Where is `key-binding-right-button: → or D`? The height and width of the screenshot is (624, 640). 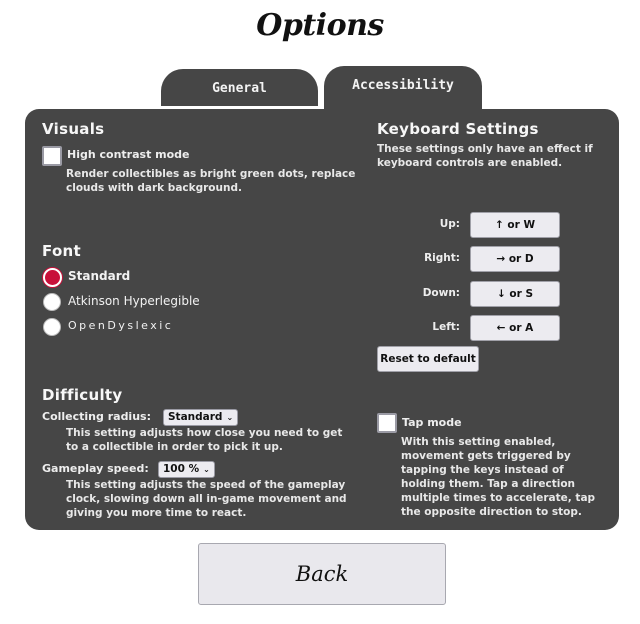
key-binding-right-button: → or D is located at coordinates (515, 259).